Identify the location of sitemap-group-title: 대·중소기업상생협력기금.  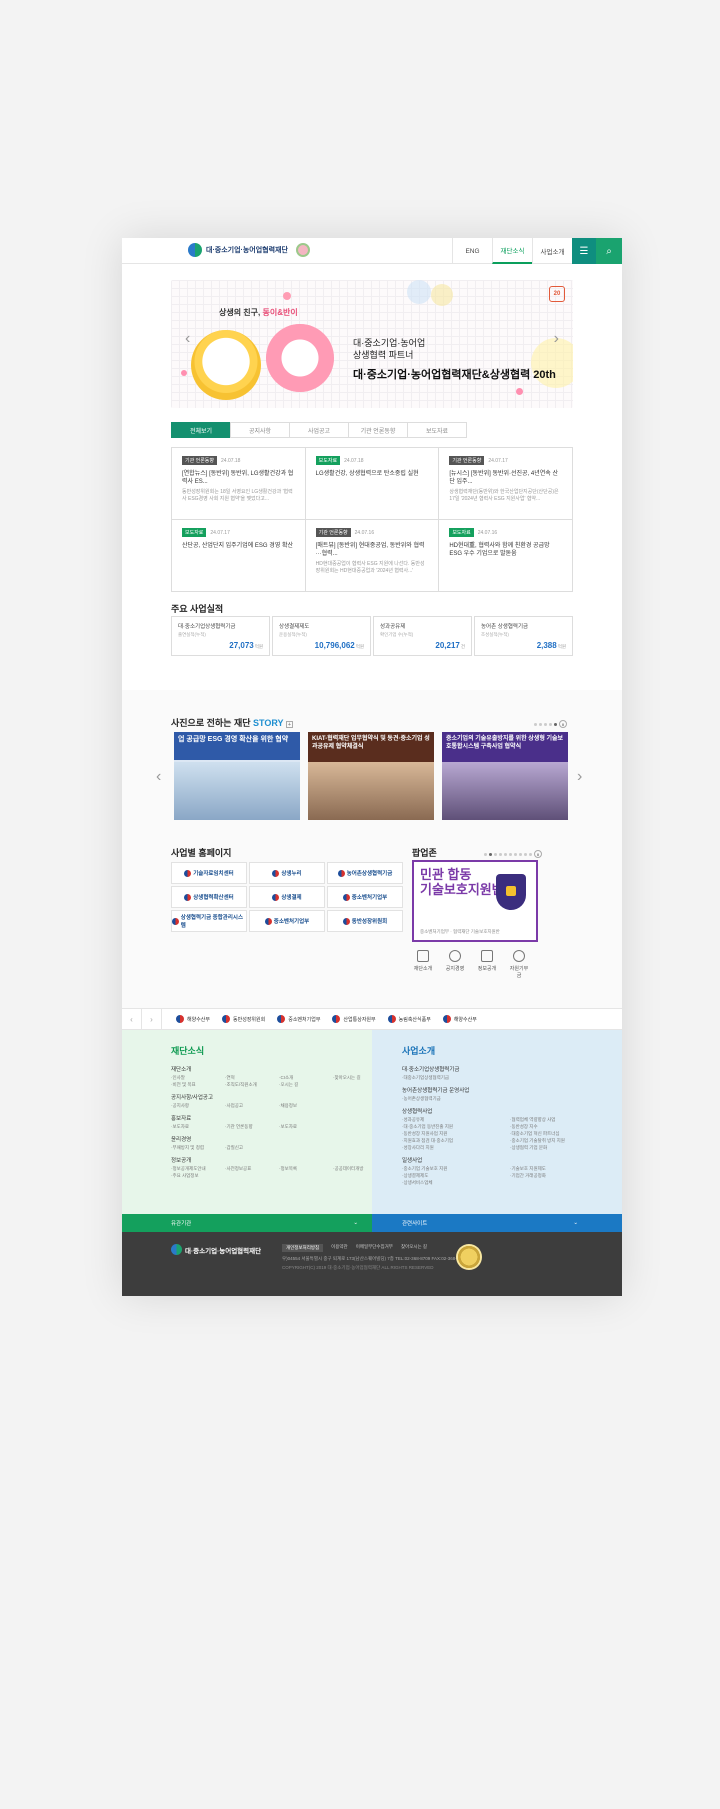
(512, 1069).